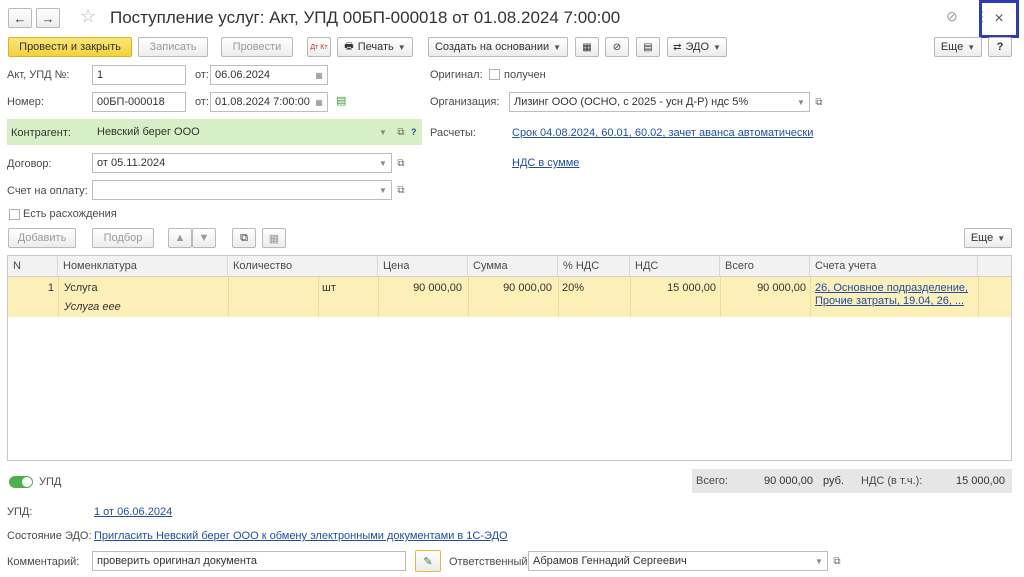  Describe the element at coordinates (894, 266) in the screenshot. I see `col-accounts: Счета учета` at that location.